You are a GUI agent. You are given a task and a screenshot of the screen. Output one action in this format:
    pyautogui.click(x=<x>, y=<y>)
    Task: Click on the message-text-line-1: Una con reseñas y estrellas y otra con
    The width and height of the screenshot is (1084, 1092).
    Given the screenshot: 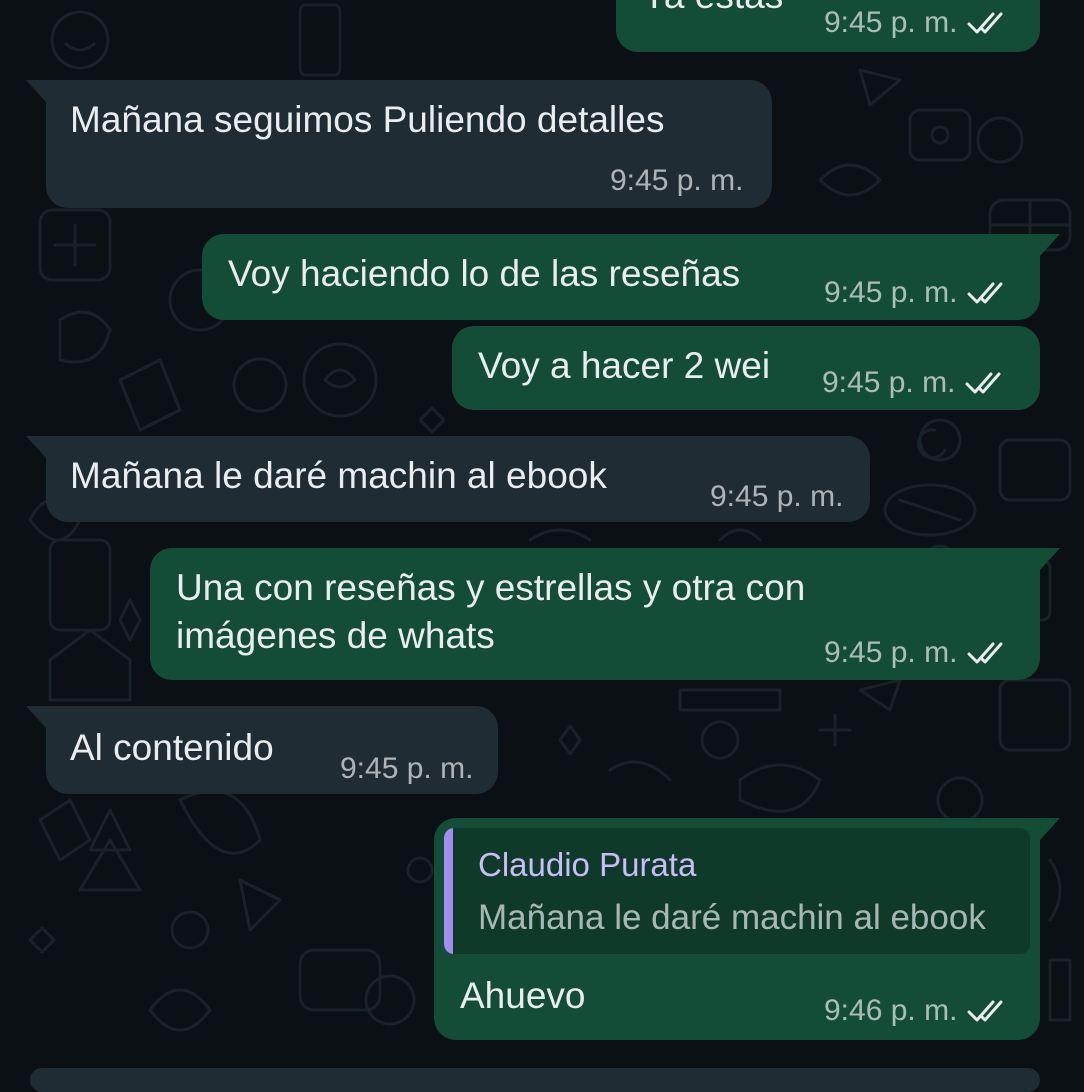 What is the action you would take?
    pyautogui.click(x=491, y=587)
    